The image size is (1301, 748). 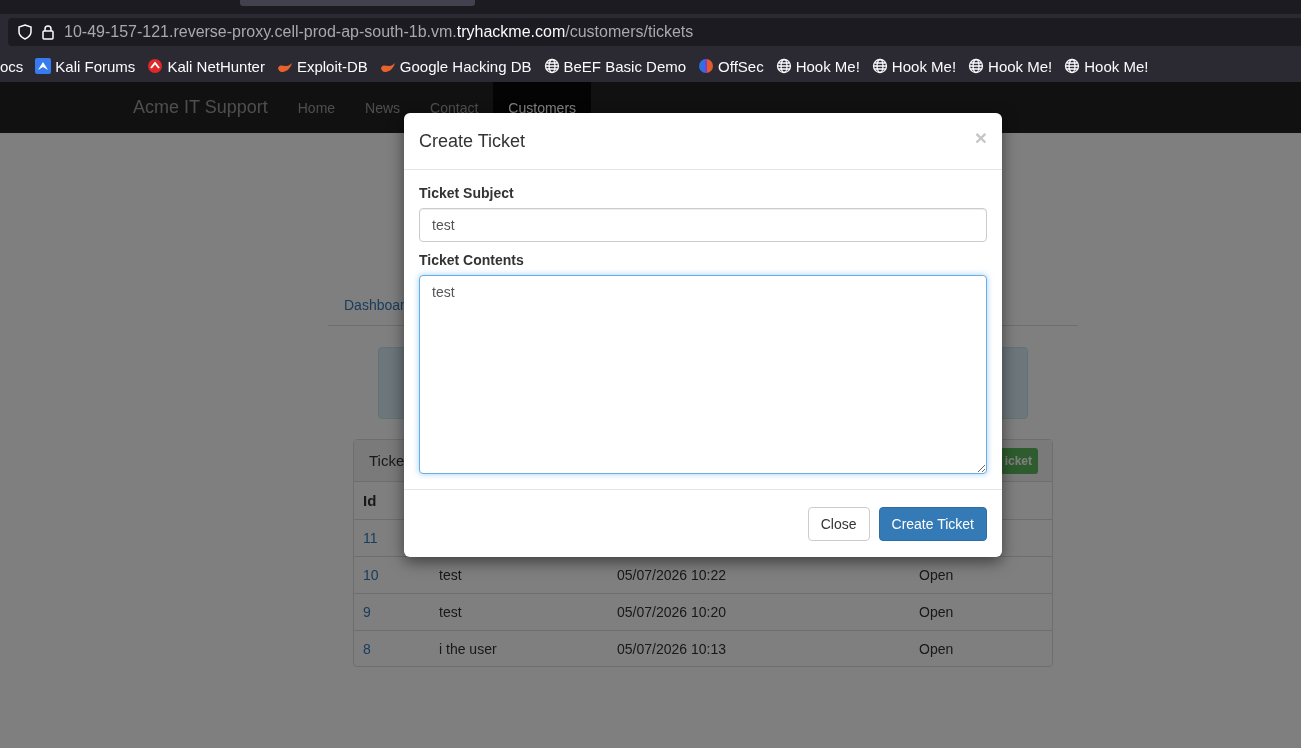 I want to click on bookmark: OffSec, so click(x=731, y=66).